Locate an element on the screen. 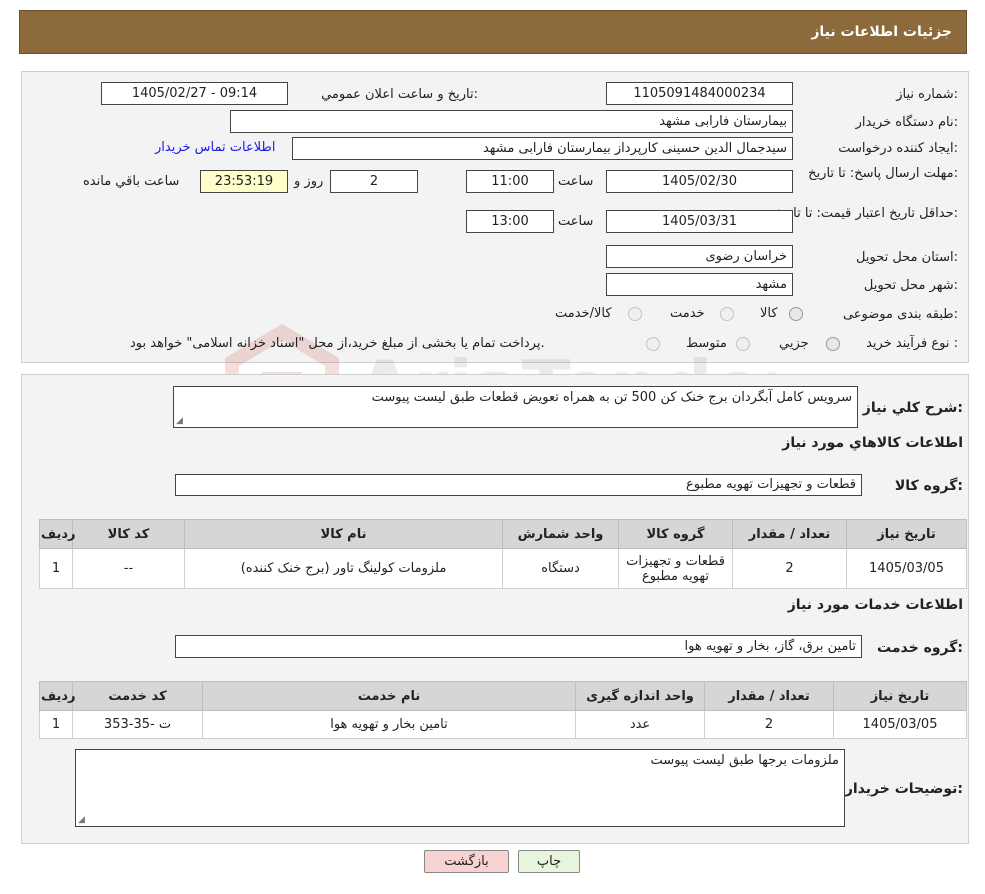  creator-label: ايجاد کننده درخواست: is located at coordinates (898, 148).